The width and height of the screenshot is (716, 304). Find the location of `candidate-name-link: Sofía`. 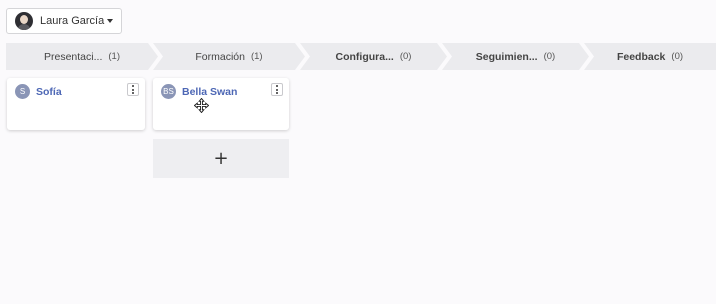

candidate-name-link: Sofía is located at coordinates (49, 92).